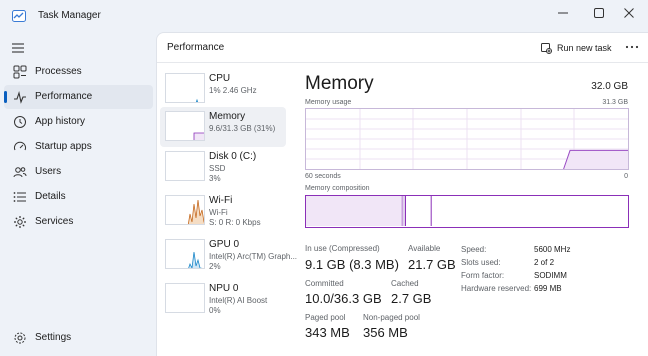  I want to click on services-gear-icon, so click(20, 222).